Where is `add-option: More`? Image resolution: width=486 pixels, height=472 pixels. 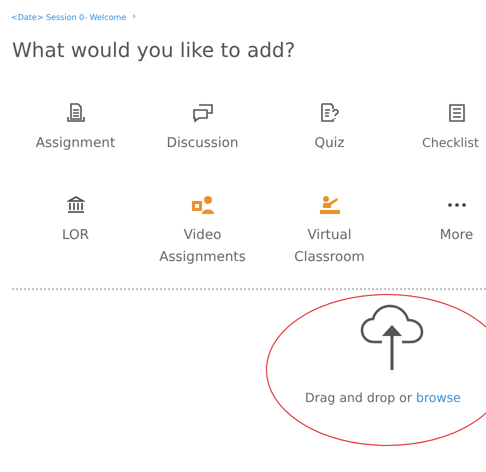 add-option: More is located at coordinates (439, 230).